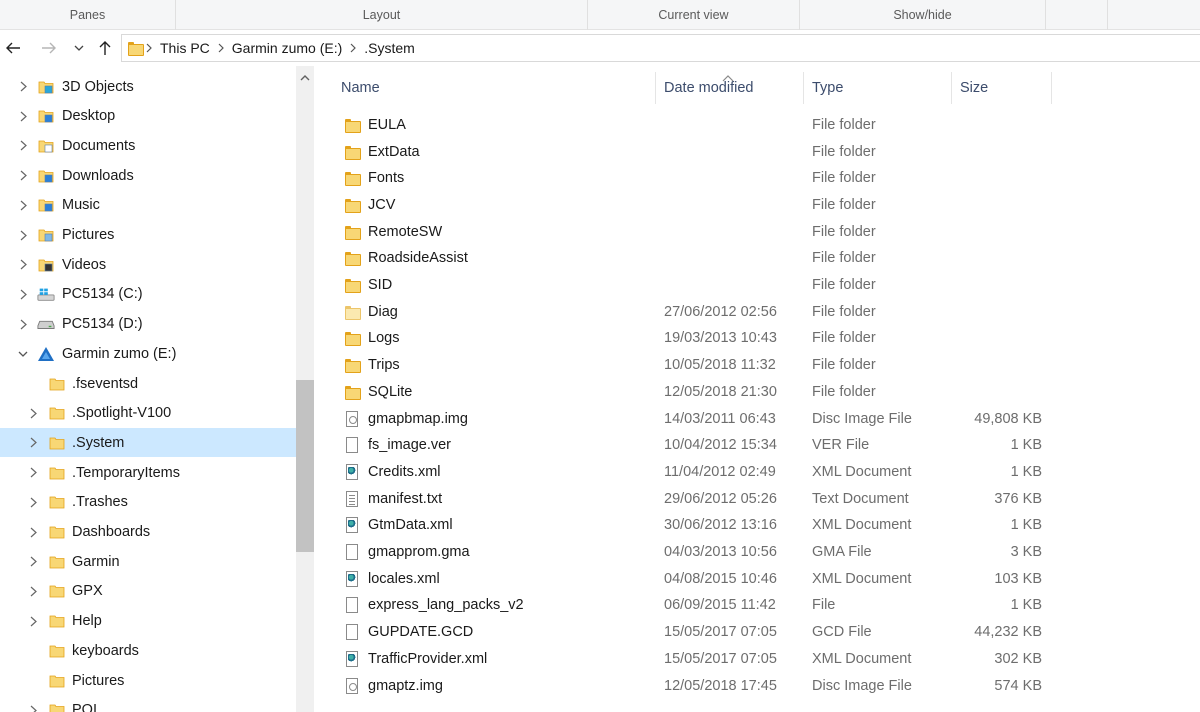  Describe the element at coordinates (49, 48) in the screenshot. I see `forward-button` at that location.